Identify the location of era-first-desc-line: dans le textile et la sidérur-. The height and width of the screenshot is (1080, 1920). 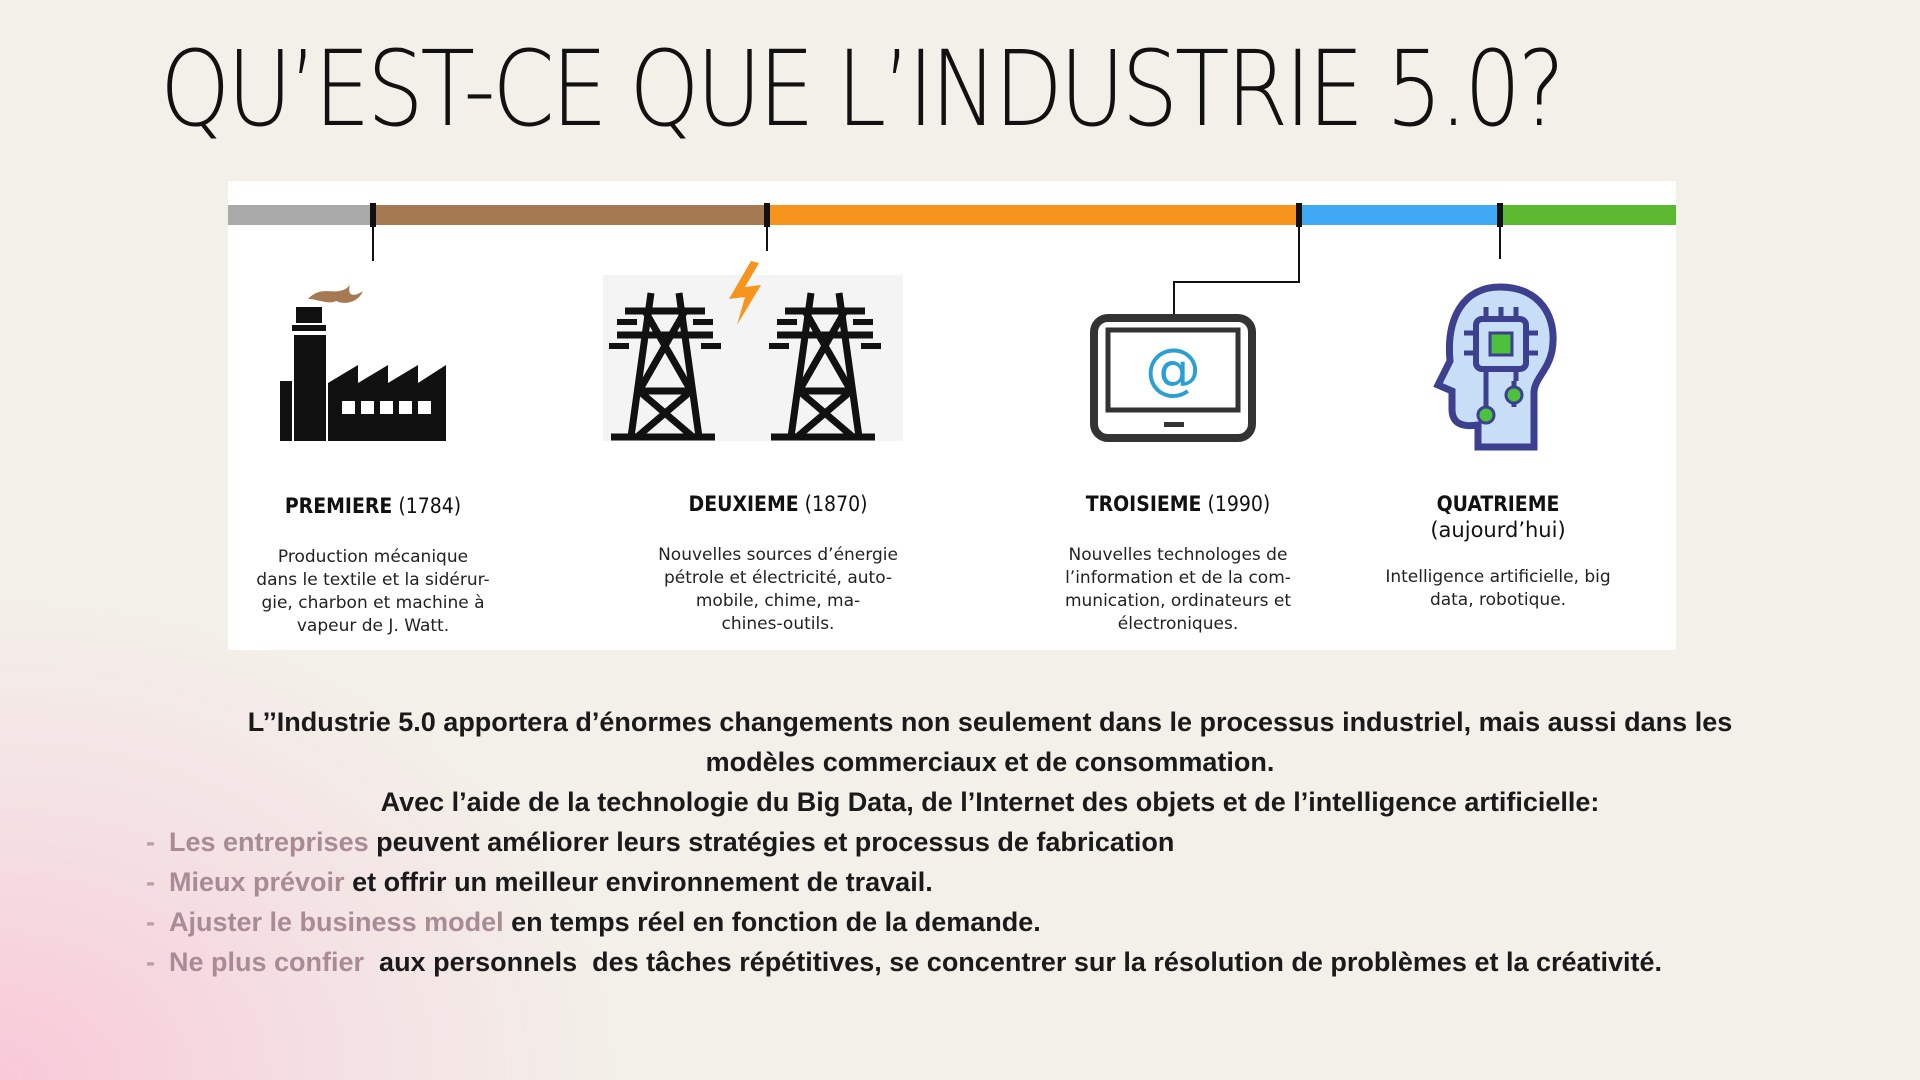
(373, 580).